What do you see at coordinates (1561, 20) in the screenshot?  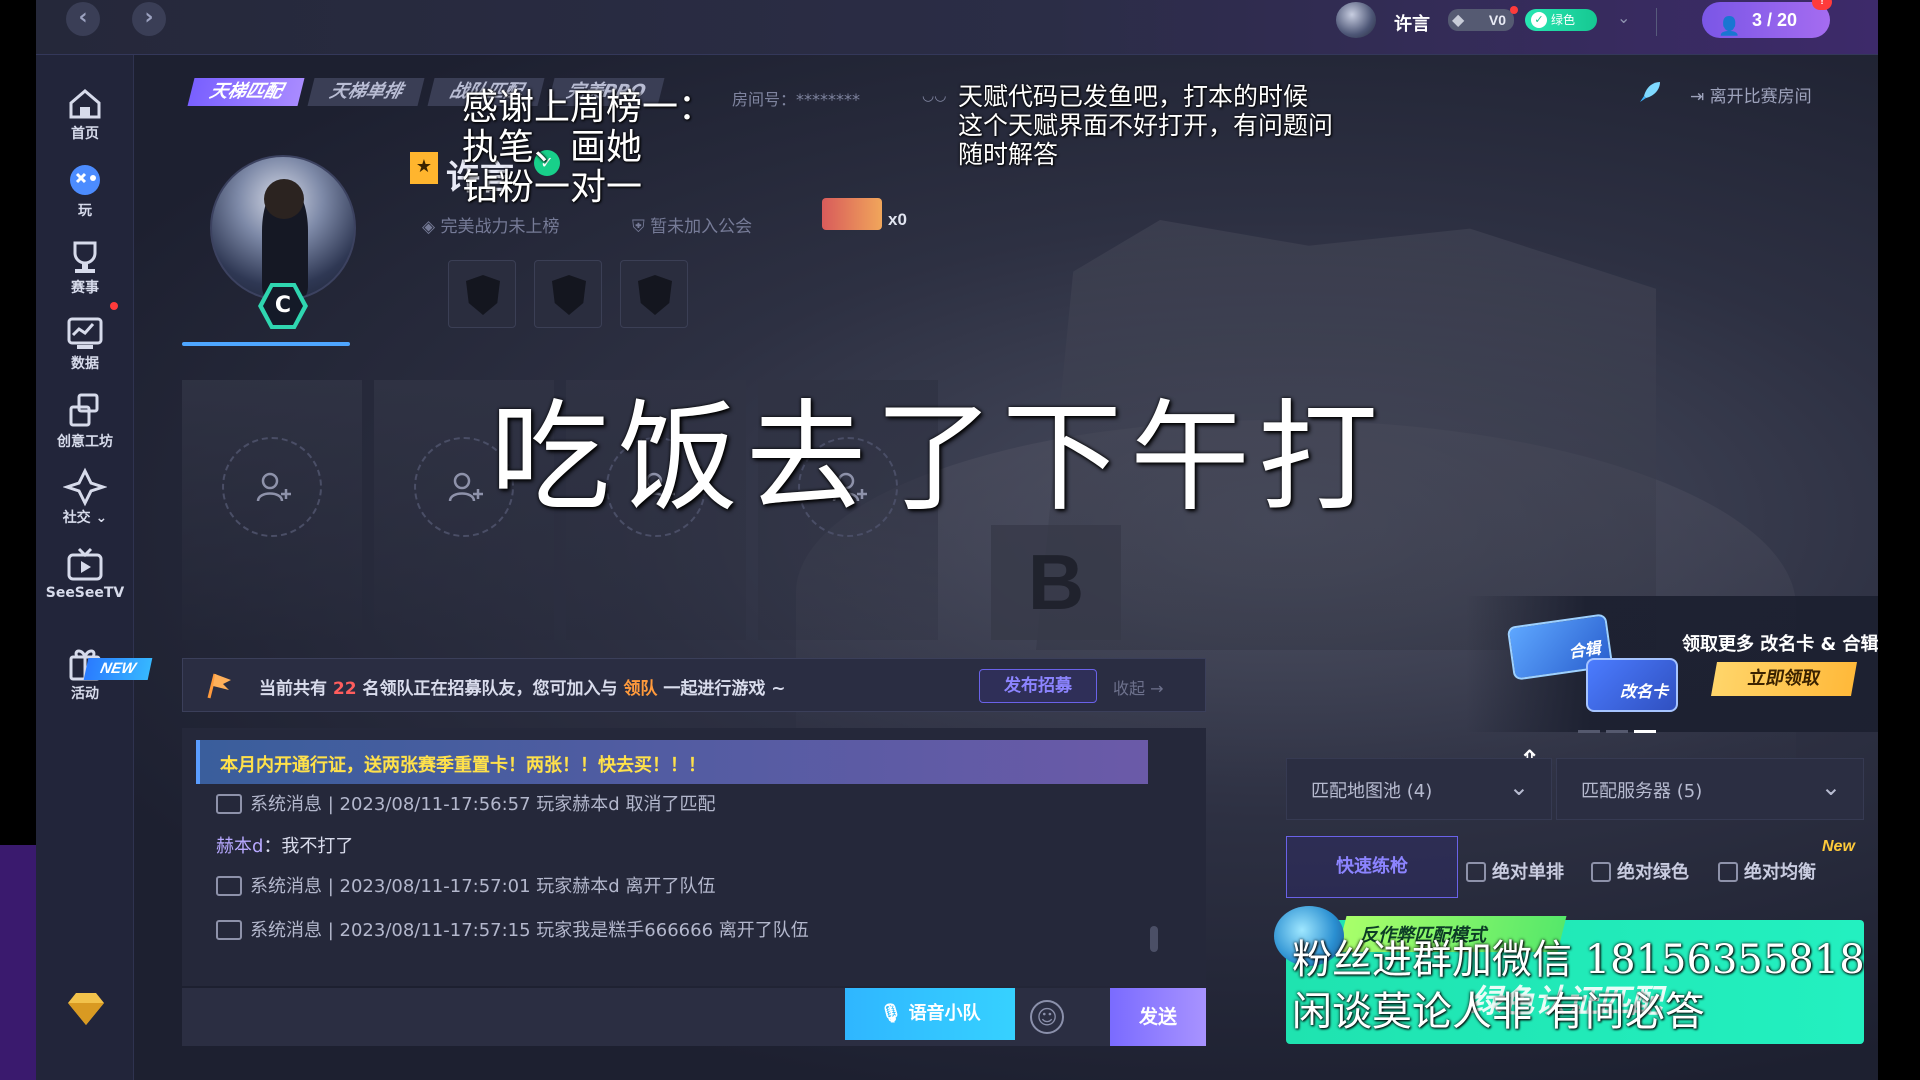 I see `green-status-badge: ✓ 绿色` at bounding box center [1561, 20].